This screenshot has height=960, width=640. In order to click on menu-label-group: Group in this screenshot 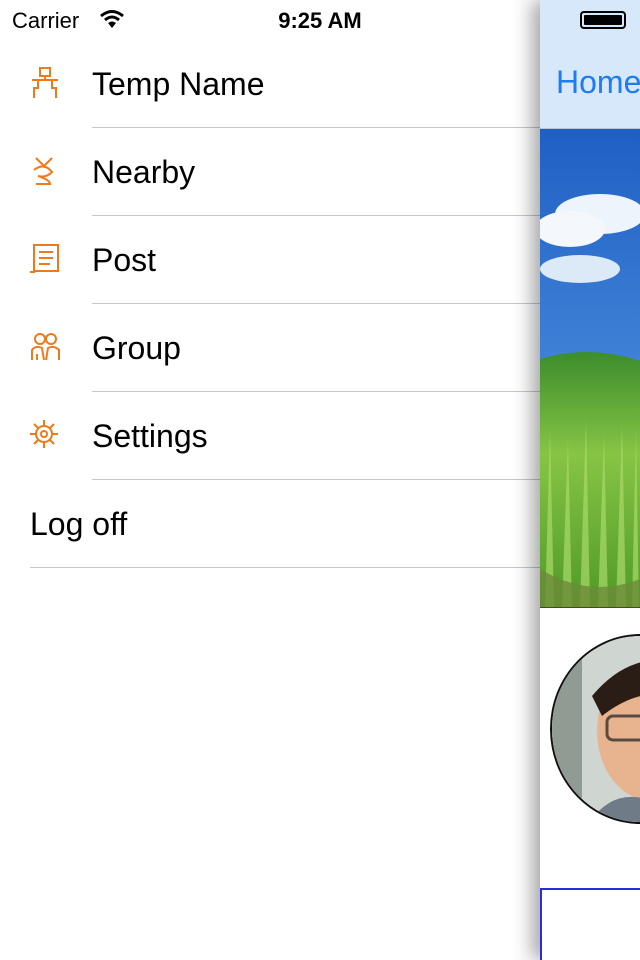, I will do `click(136, 348)`.